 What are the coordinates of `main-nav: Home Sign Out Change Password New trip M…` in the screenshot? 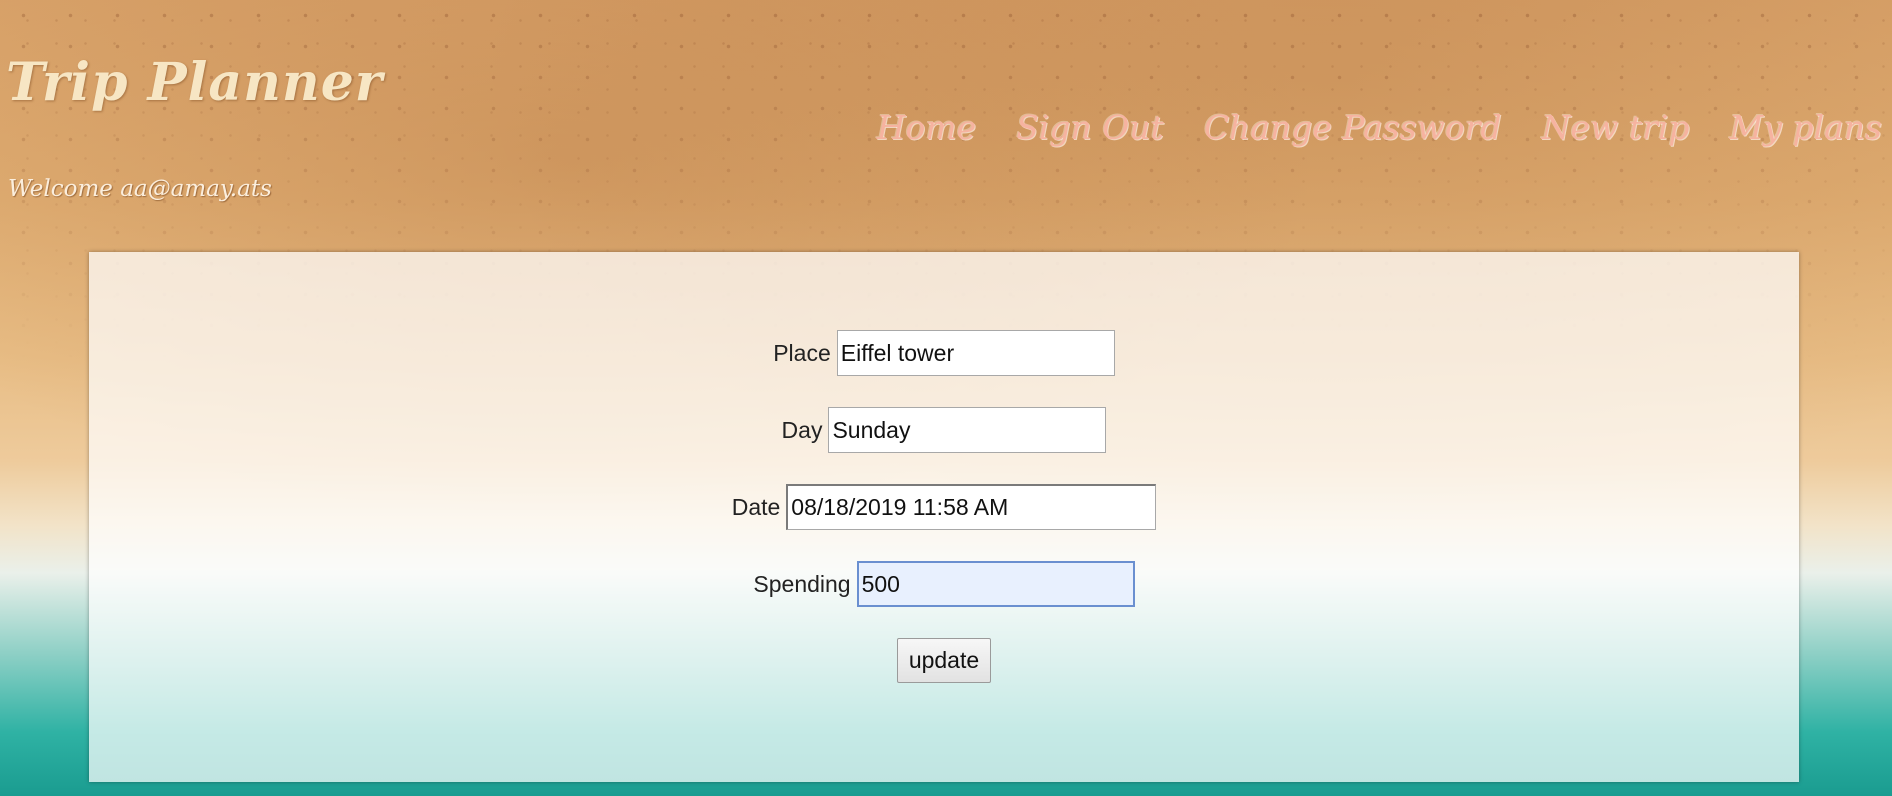 It's located at (1379, 127).